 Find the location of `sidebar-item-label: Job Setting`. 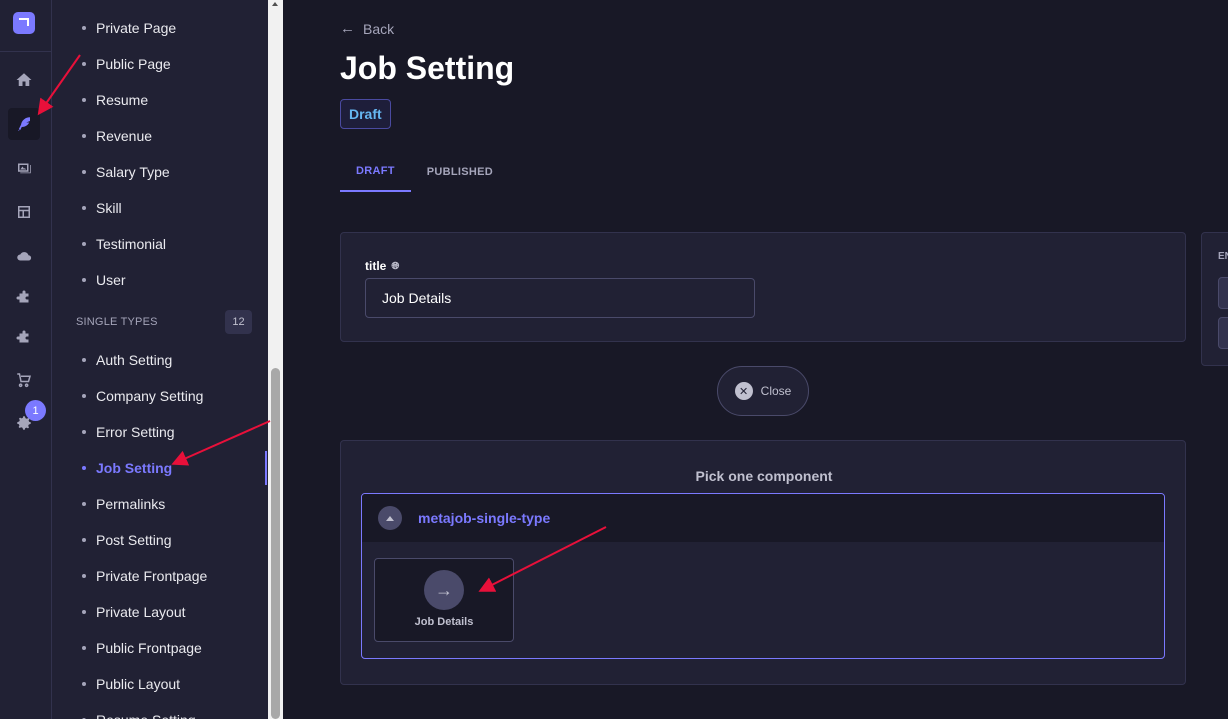

sidebar-item-label: Job Setting is located at coordinates (134, 468).